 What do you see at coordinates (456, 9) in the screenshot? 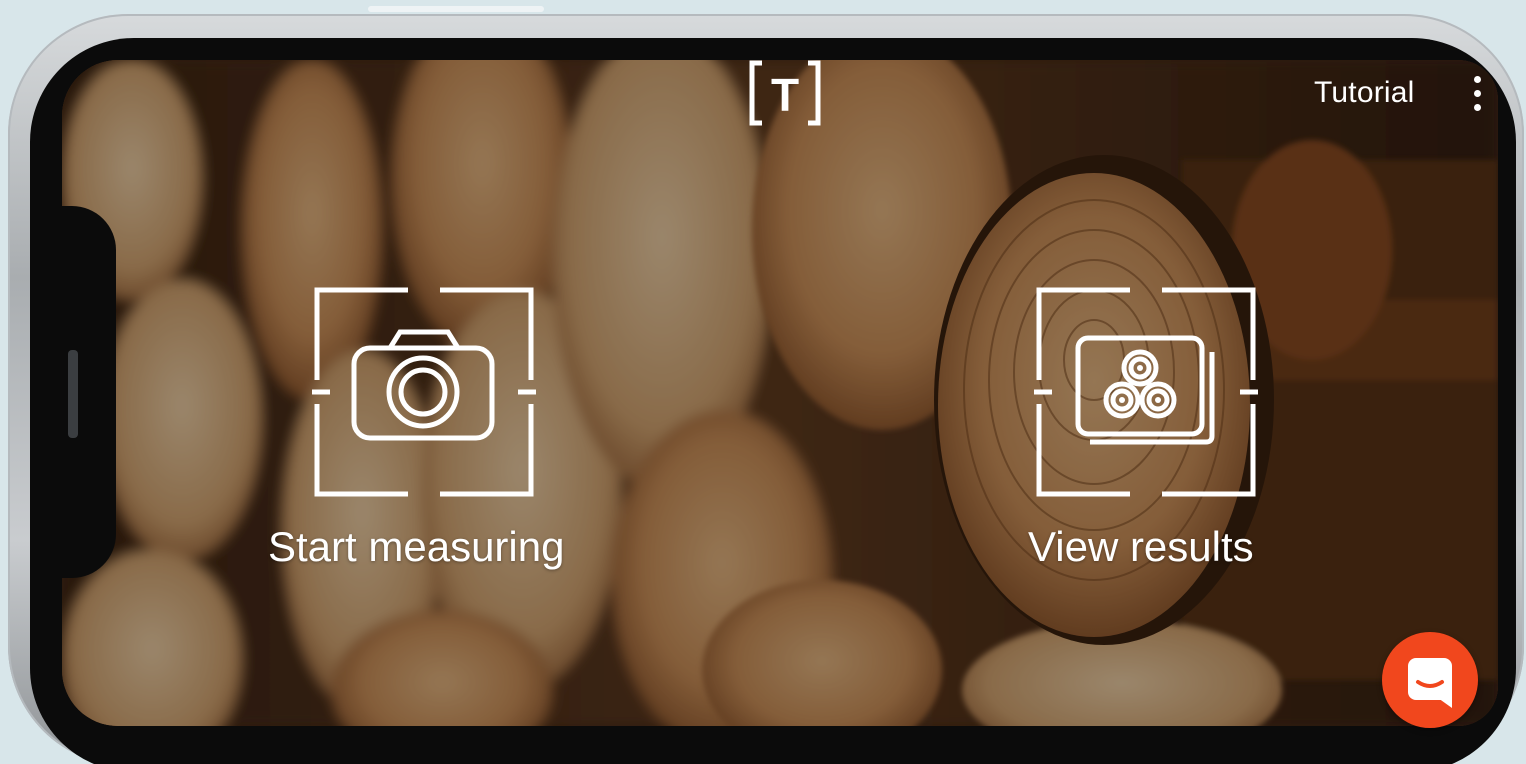
I see `device-top-highlight` at bounding box center [456, 9].